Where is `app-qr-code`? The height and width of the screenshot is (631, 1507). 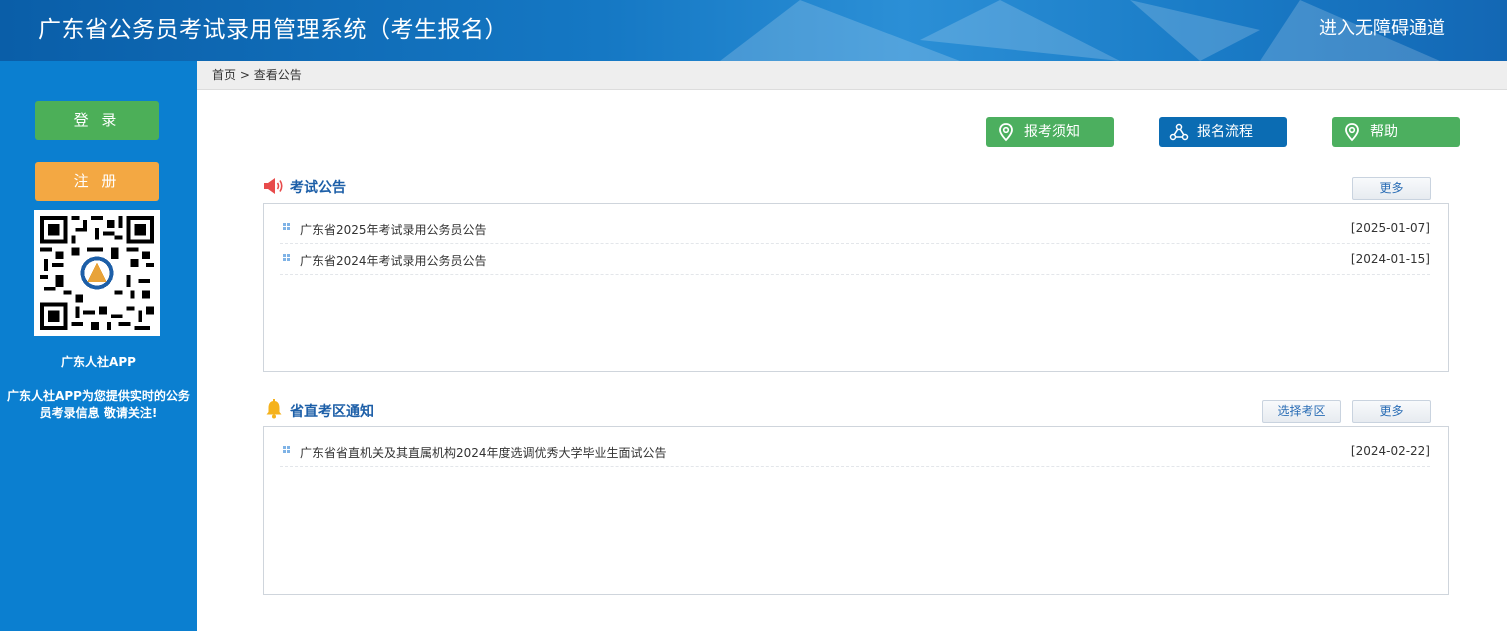 app-qr-code is located at coordinates (97, 273).